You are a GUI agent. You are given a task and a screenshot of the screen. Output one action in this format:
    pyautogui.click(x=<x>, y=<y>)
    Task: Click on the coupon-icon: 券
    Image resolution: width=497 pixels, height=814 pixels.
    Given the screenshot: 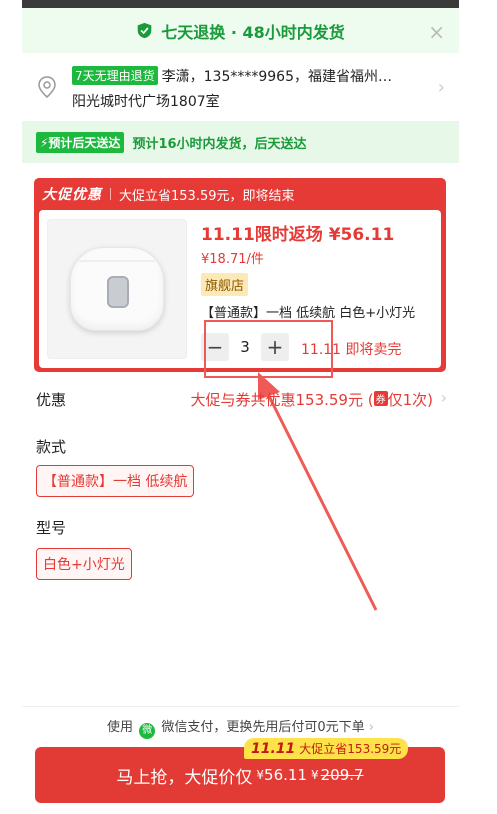 What is the action you would take?
    pyautogui.click(x=380, y=398)
    